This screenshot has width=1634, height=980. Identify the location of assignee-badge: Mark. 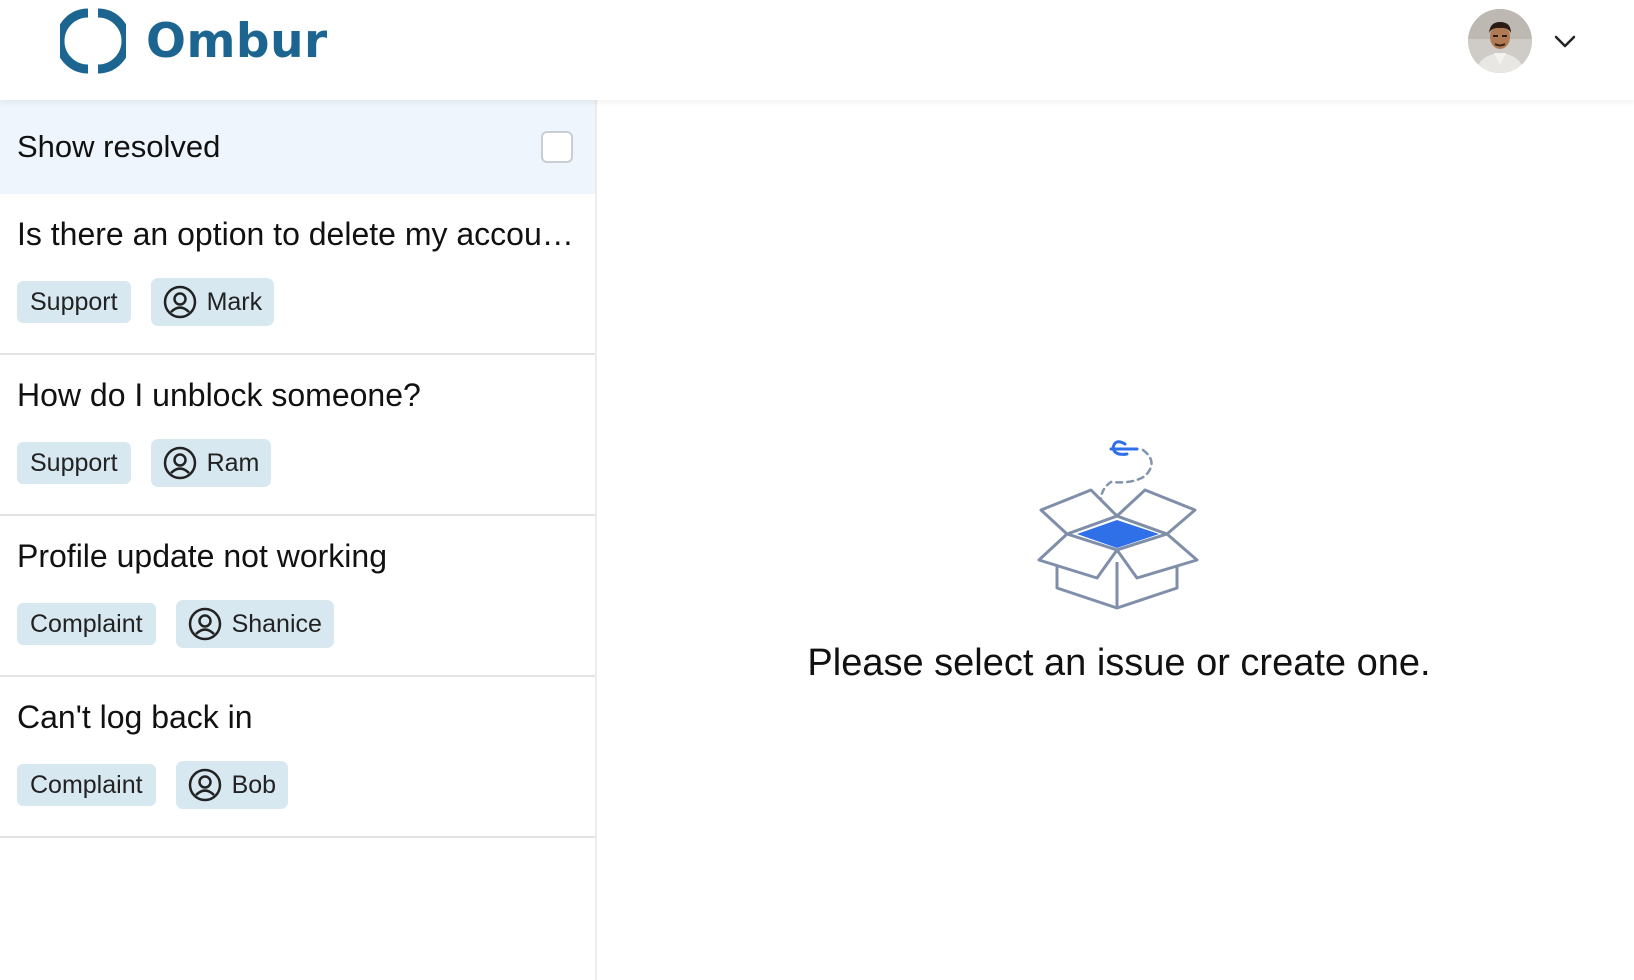
(212, 302).